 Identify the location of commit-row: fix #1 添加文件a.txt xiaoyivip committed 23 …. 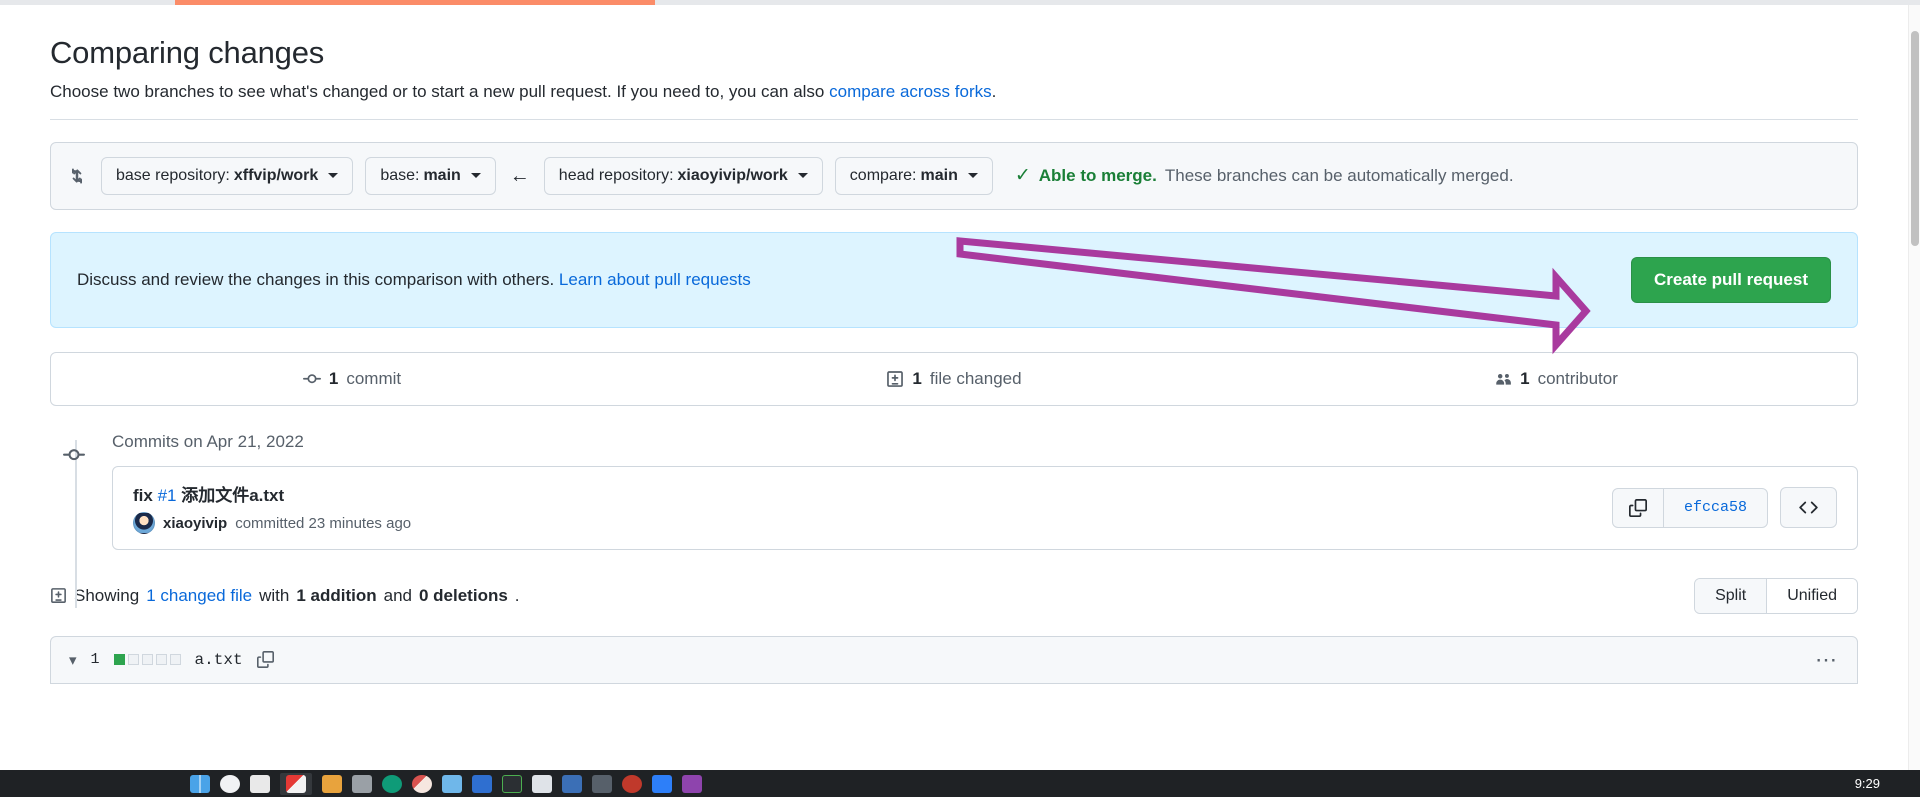
(985, 507).